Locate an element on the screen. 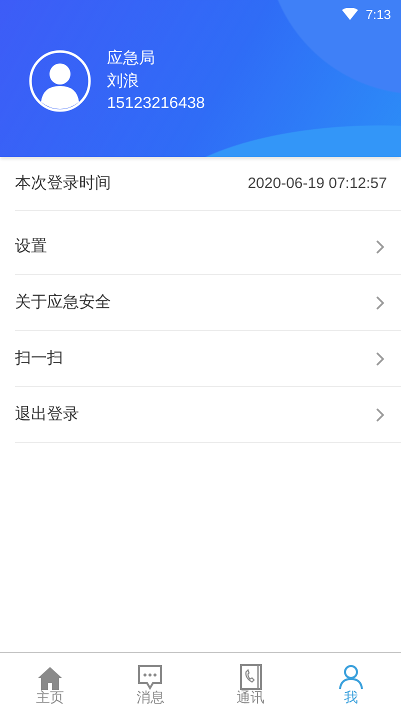  login-time-value: 2020-06-19 07:12:57 is located at coordinates (317, 183).